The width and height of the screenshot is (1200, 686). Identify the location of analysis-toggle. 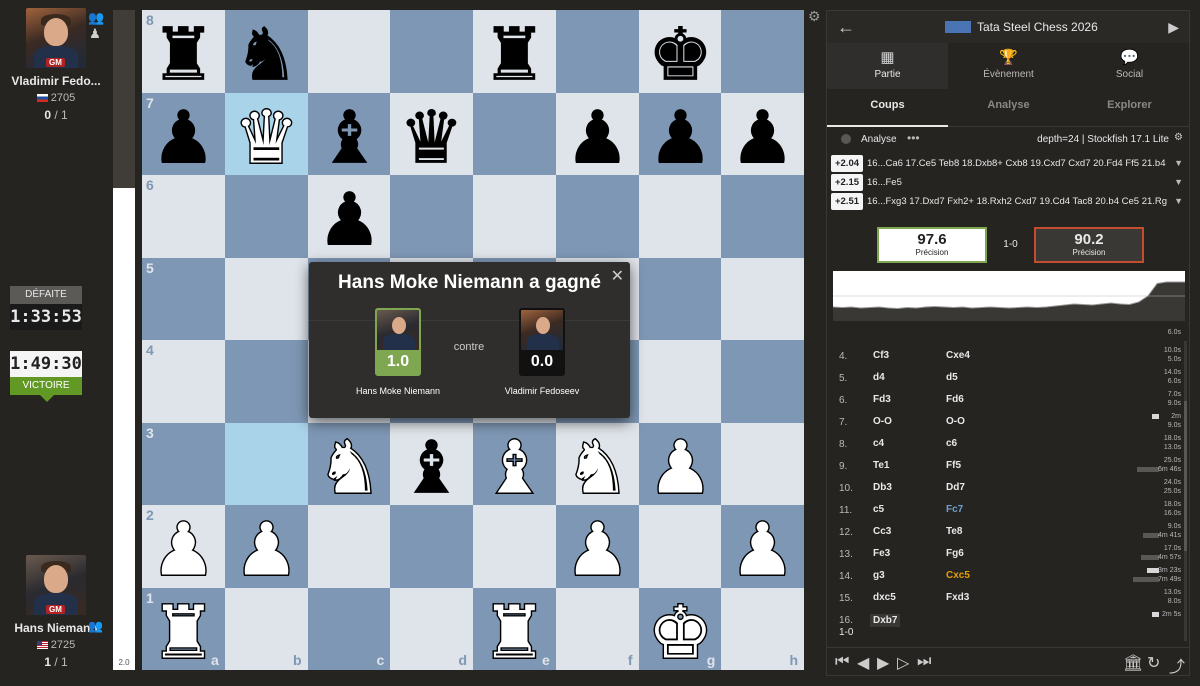
(846, 139).